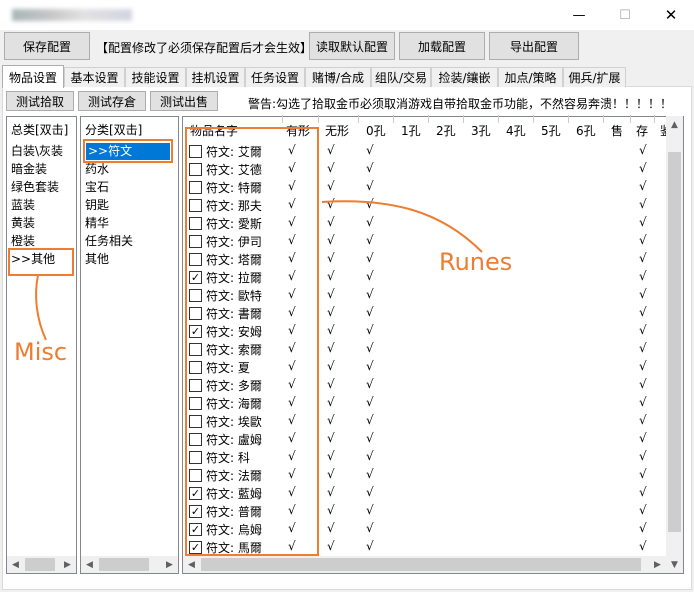 The image size is (694, 592). What do you see at coordinates (215, 77) in the screenshot?
I see `tab-idle-settings: 挂机设置` at bounding box center [215, 77].